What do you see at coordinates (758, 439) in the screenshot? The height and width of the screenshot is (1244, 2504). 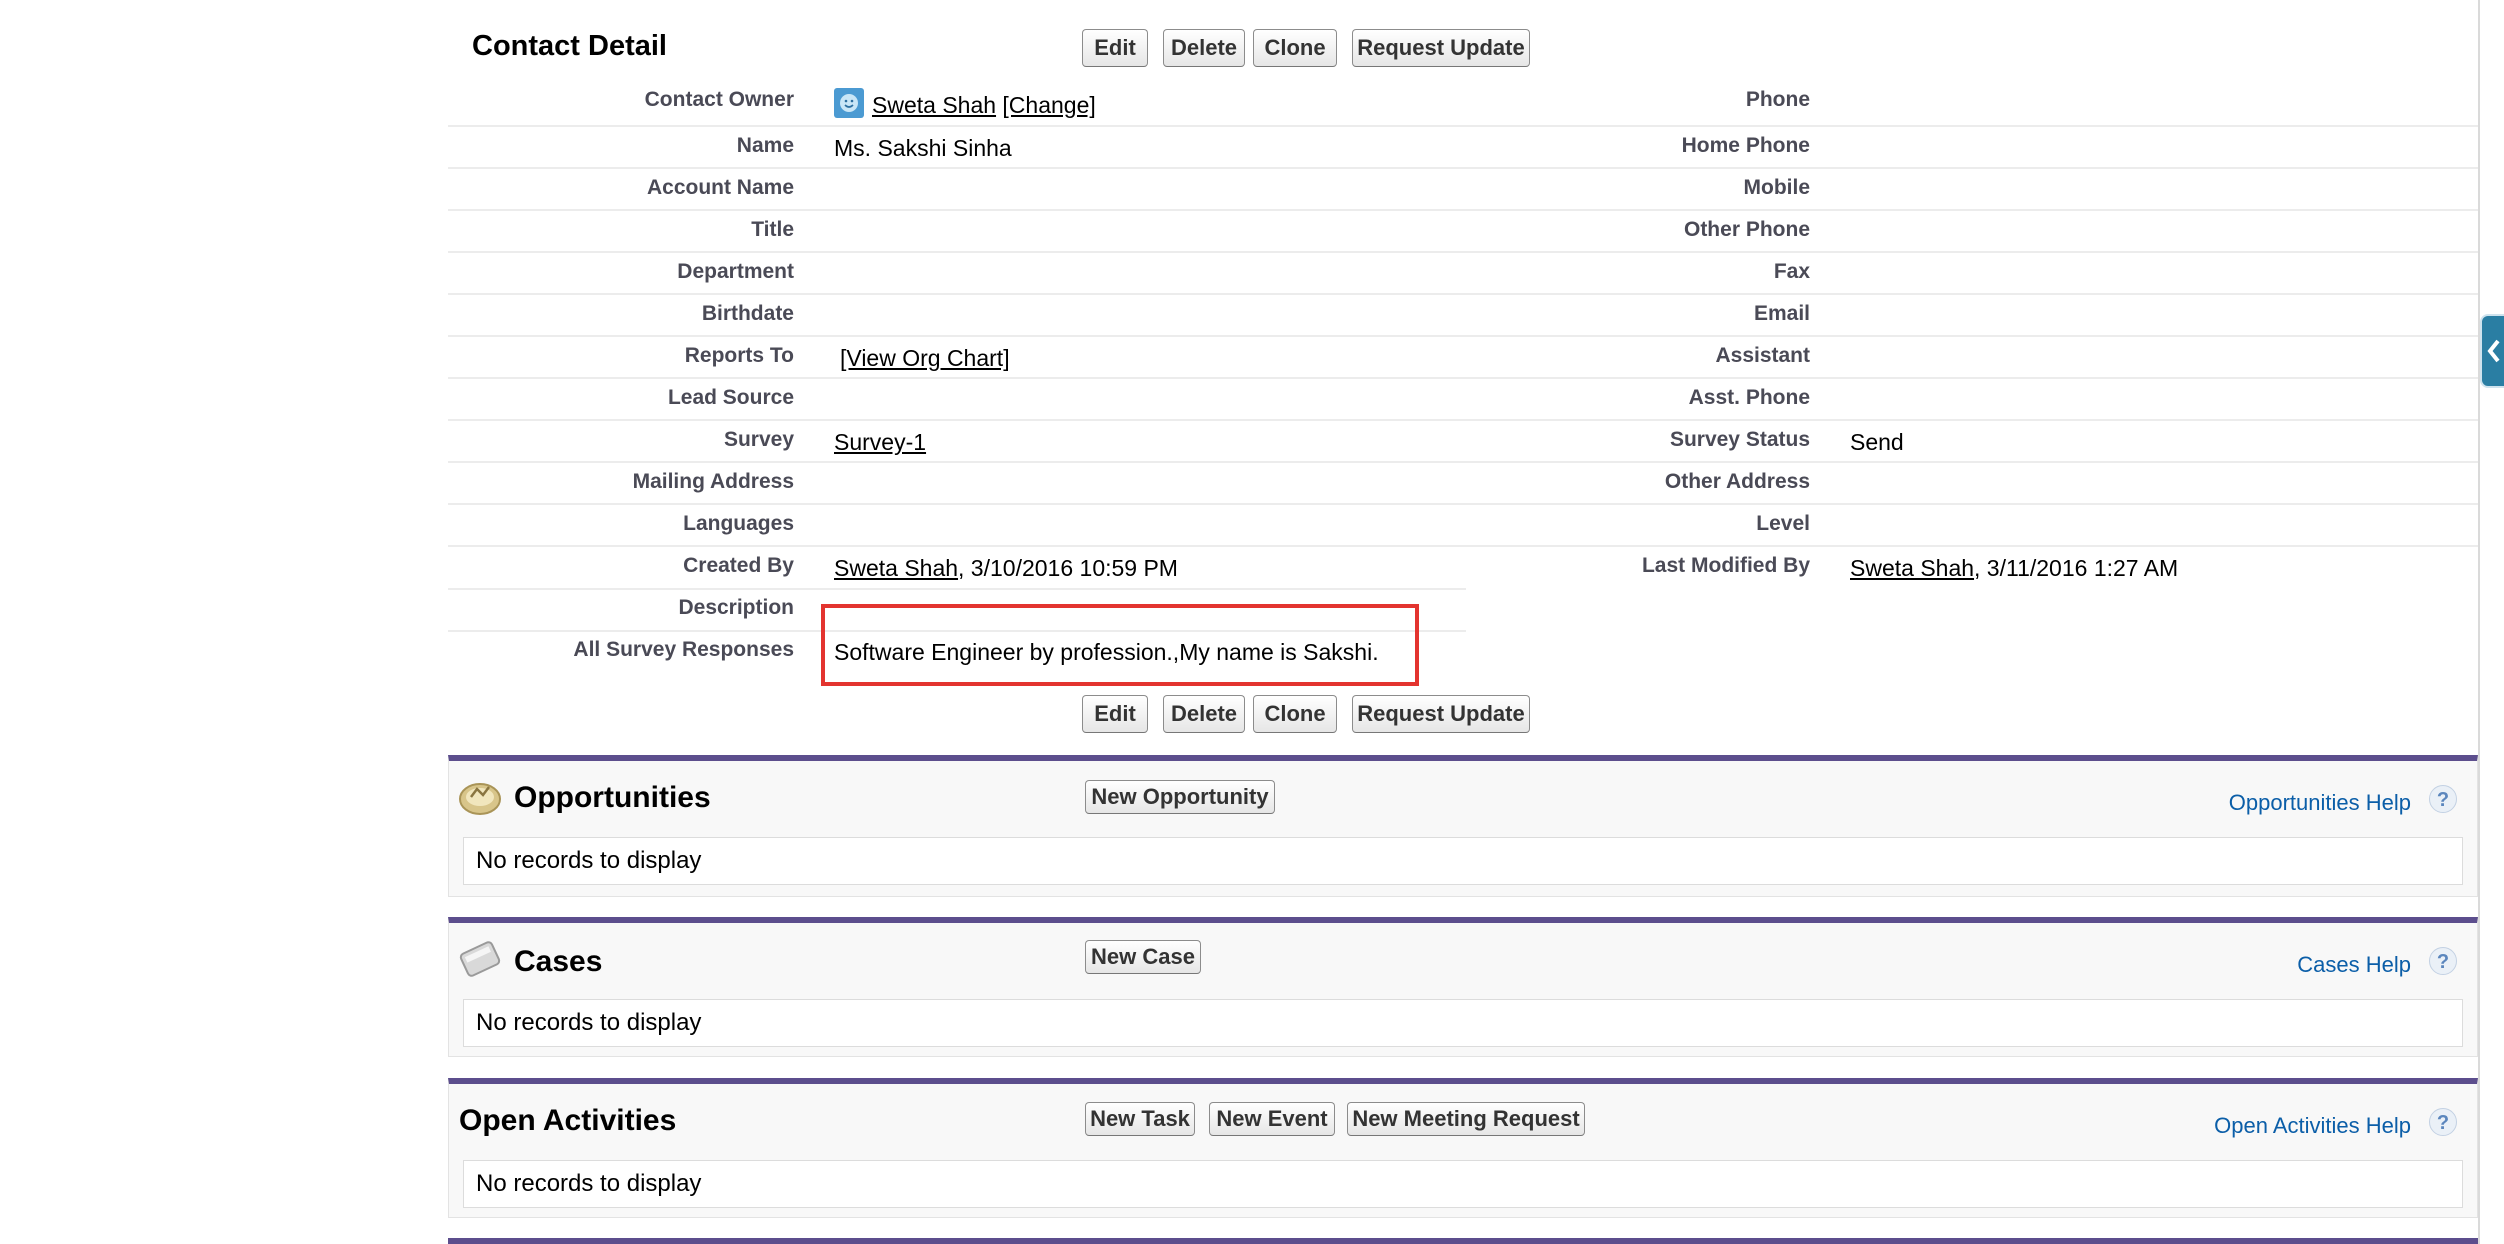 I see `survey-label: Survey` at bounding box center [758, 439].